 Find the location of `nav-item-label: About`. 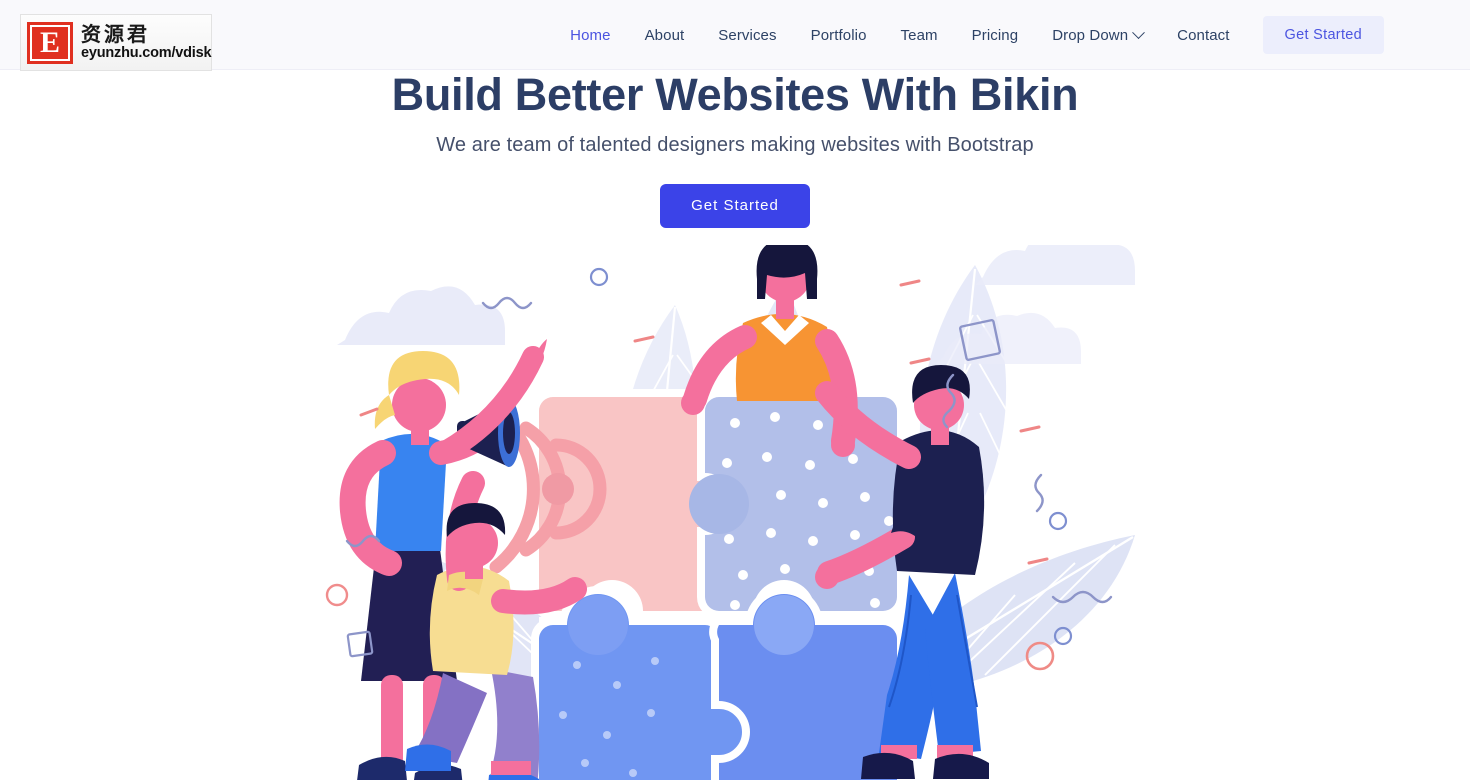

nav-item-label: About is located at coordinates (664, 35).